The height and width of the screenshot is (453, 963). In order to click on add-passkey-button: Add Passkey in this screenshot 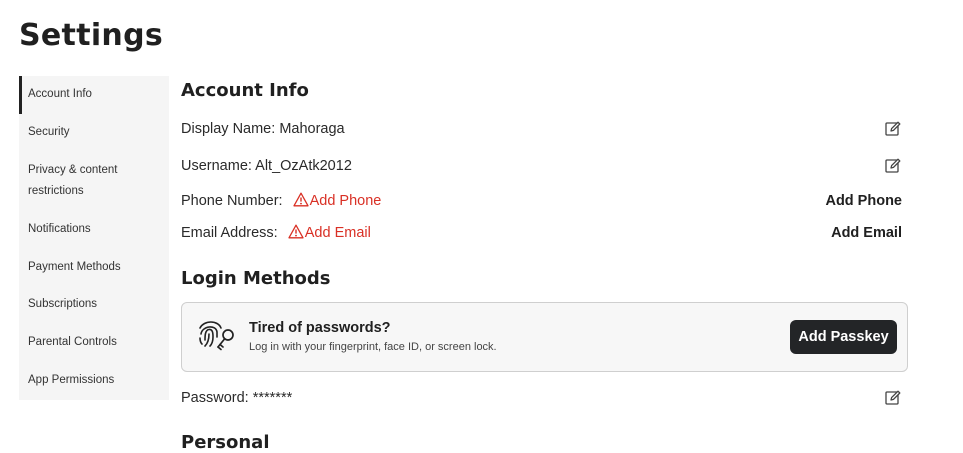, I will do `click(843, 337)`.